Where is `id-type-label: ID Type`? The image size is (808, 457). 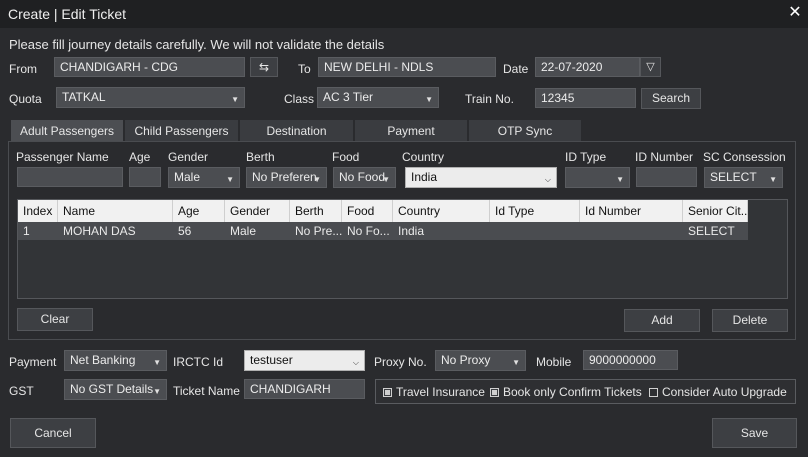 id-type-label: ID Type is located at coordinates (586, 157).